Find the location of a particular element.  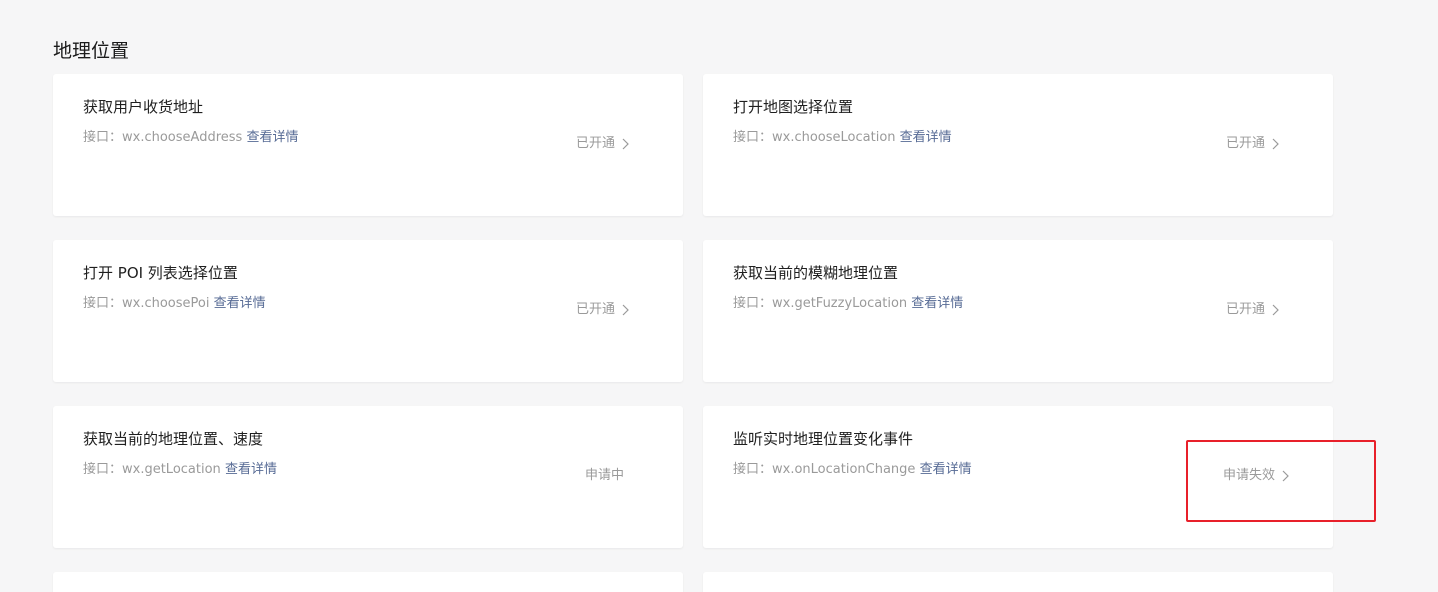

api-card-get-location: 获取当前的地理位置、速度 接口：wx.getLocation 查看详情 申请中 is located at coordinates (368, 477).